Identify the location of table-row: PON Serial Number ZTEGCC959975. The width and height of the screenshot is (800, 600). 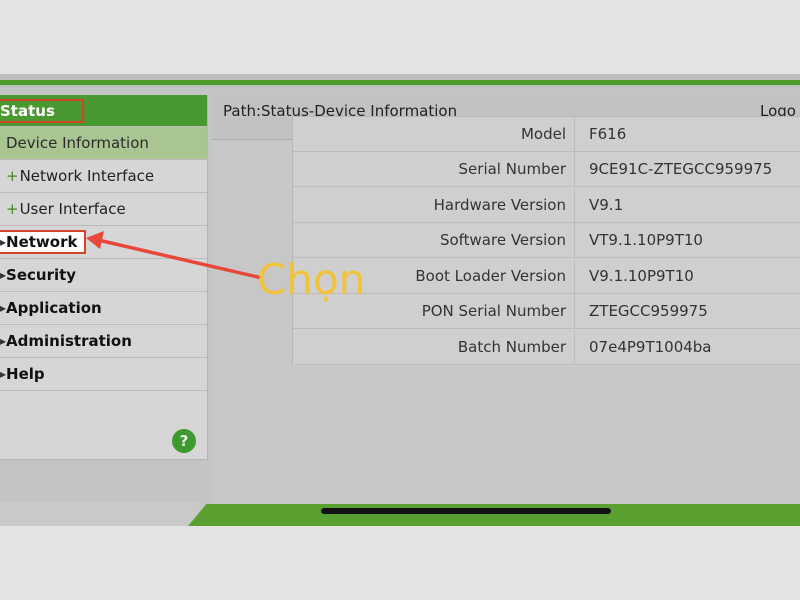
(546, 311).